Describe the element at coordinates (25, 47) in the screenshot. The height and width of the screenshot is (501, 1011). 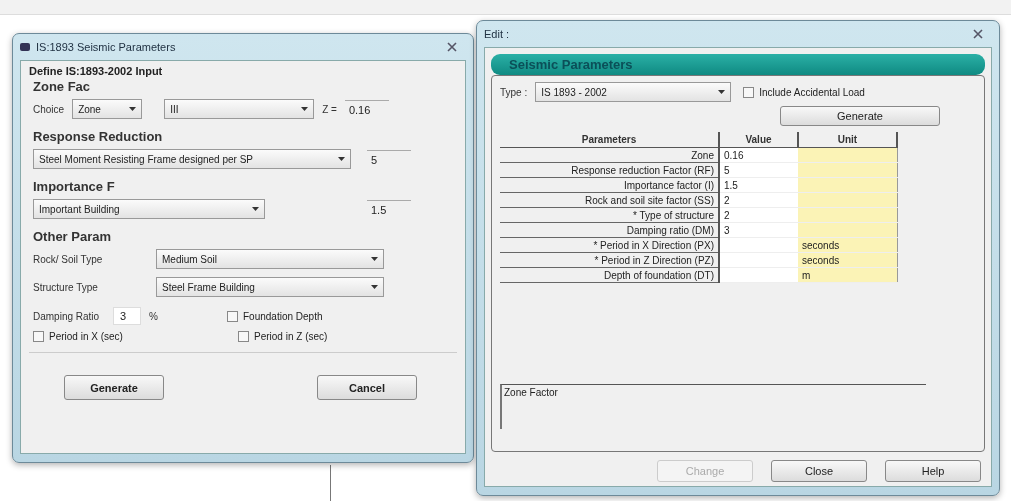
I see `window-icon` at that location.